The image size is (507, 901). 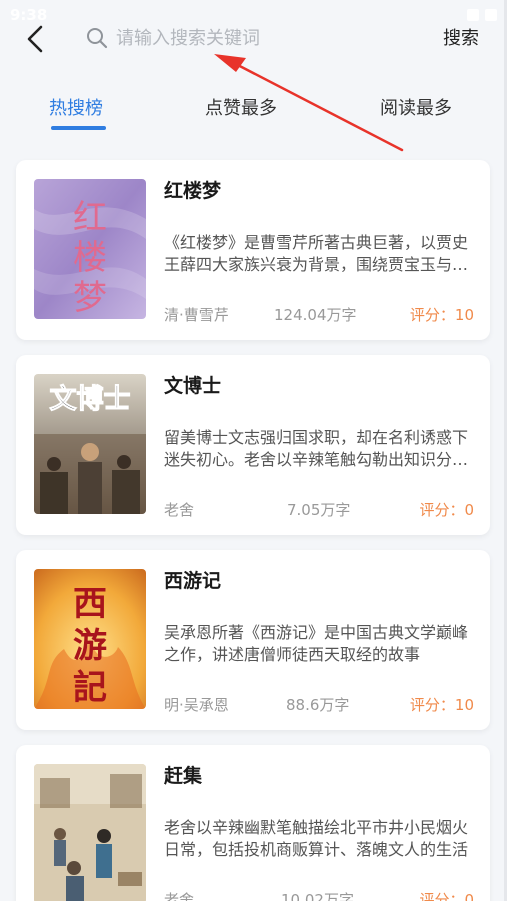 What do you see at coordinates (196, 315) in the screenshot?
I see `book-author: 清·曹雪芹` at bounding box center [196, 315].